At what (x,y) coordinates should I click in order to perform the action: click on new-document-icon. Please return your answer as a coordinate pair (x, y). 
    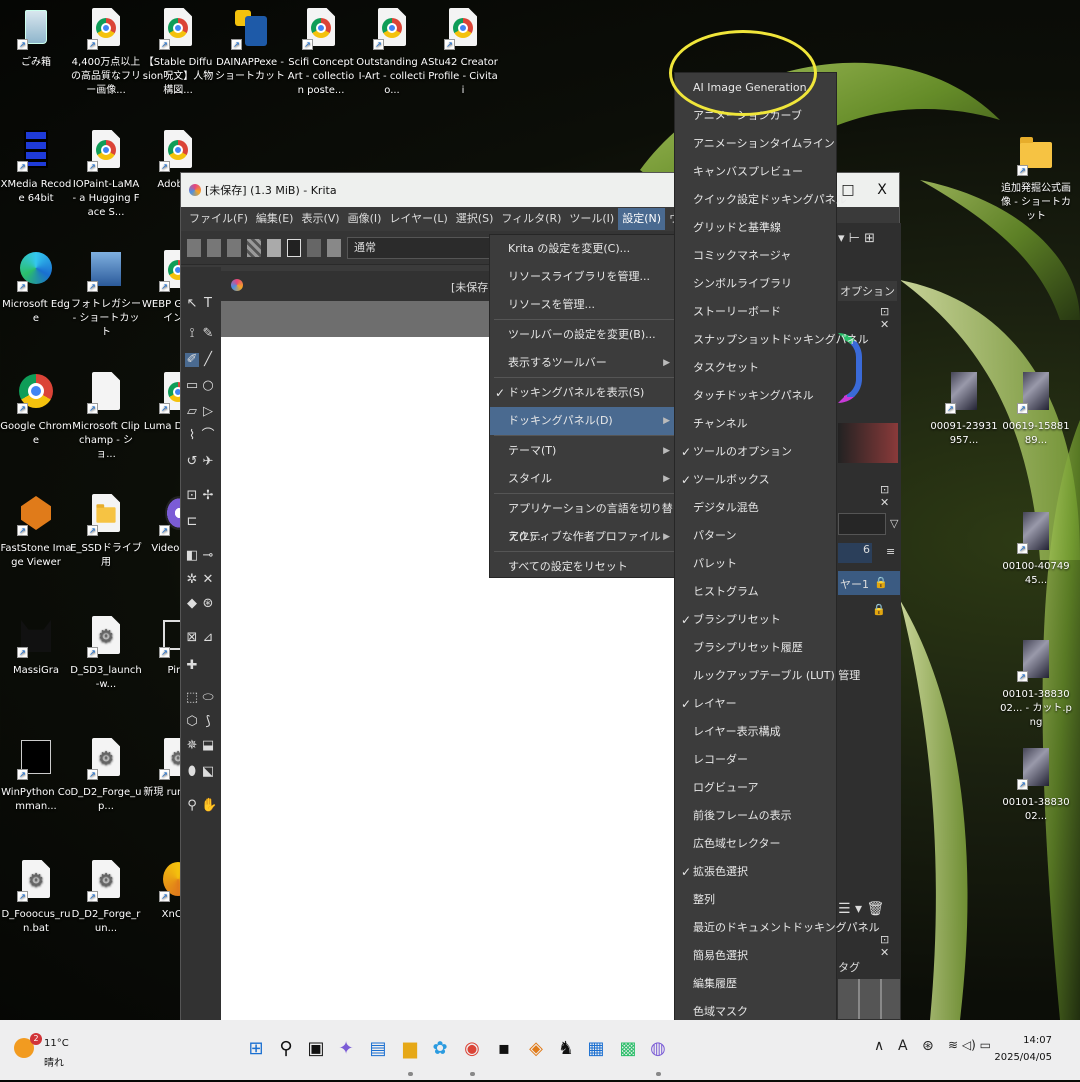
    Looking at the image, I should click on (194, 247).